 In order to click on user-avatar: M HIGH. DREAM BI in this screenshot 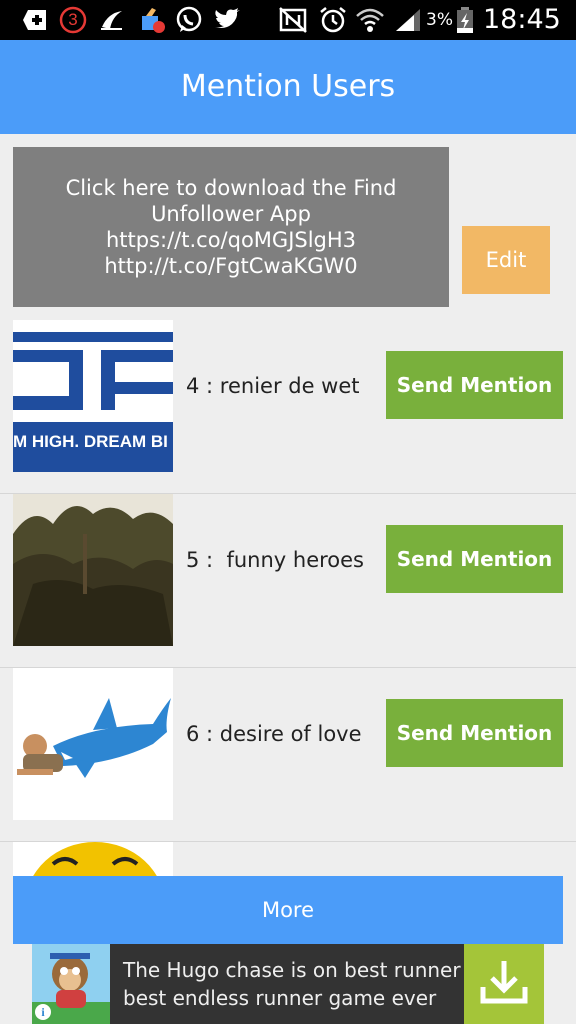, I will do `click(93, 396)`.